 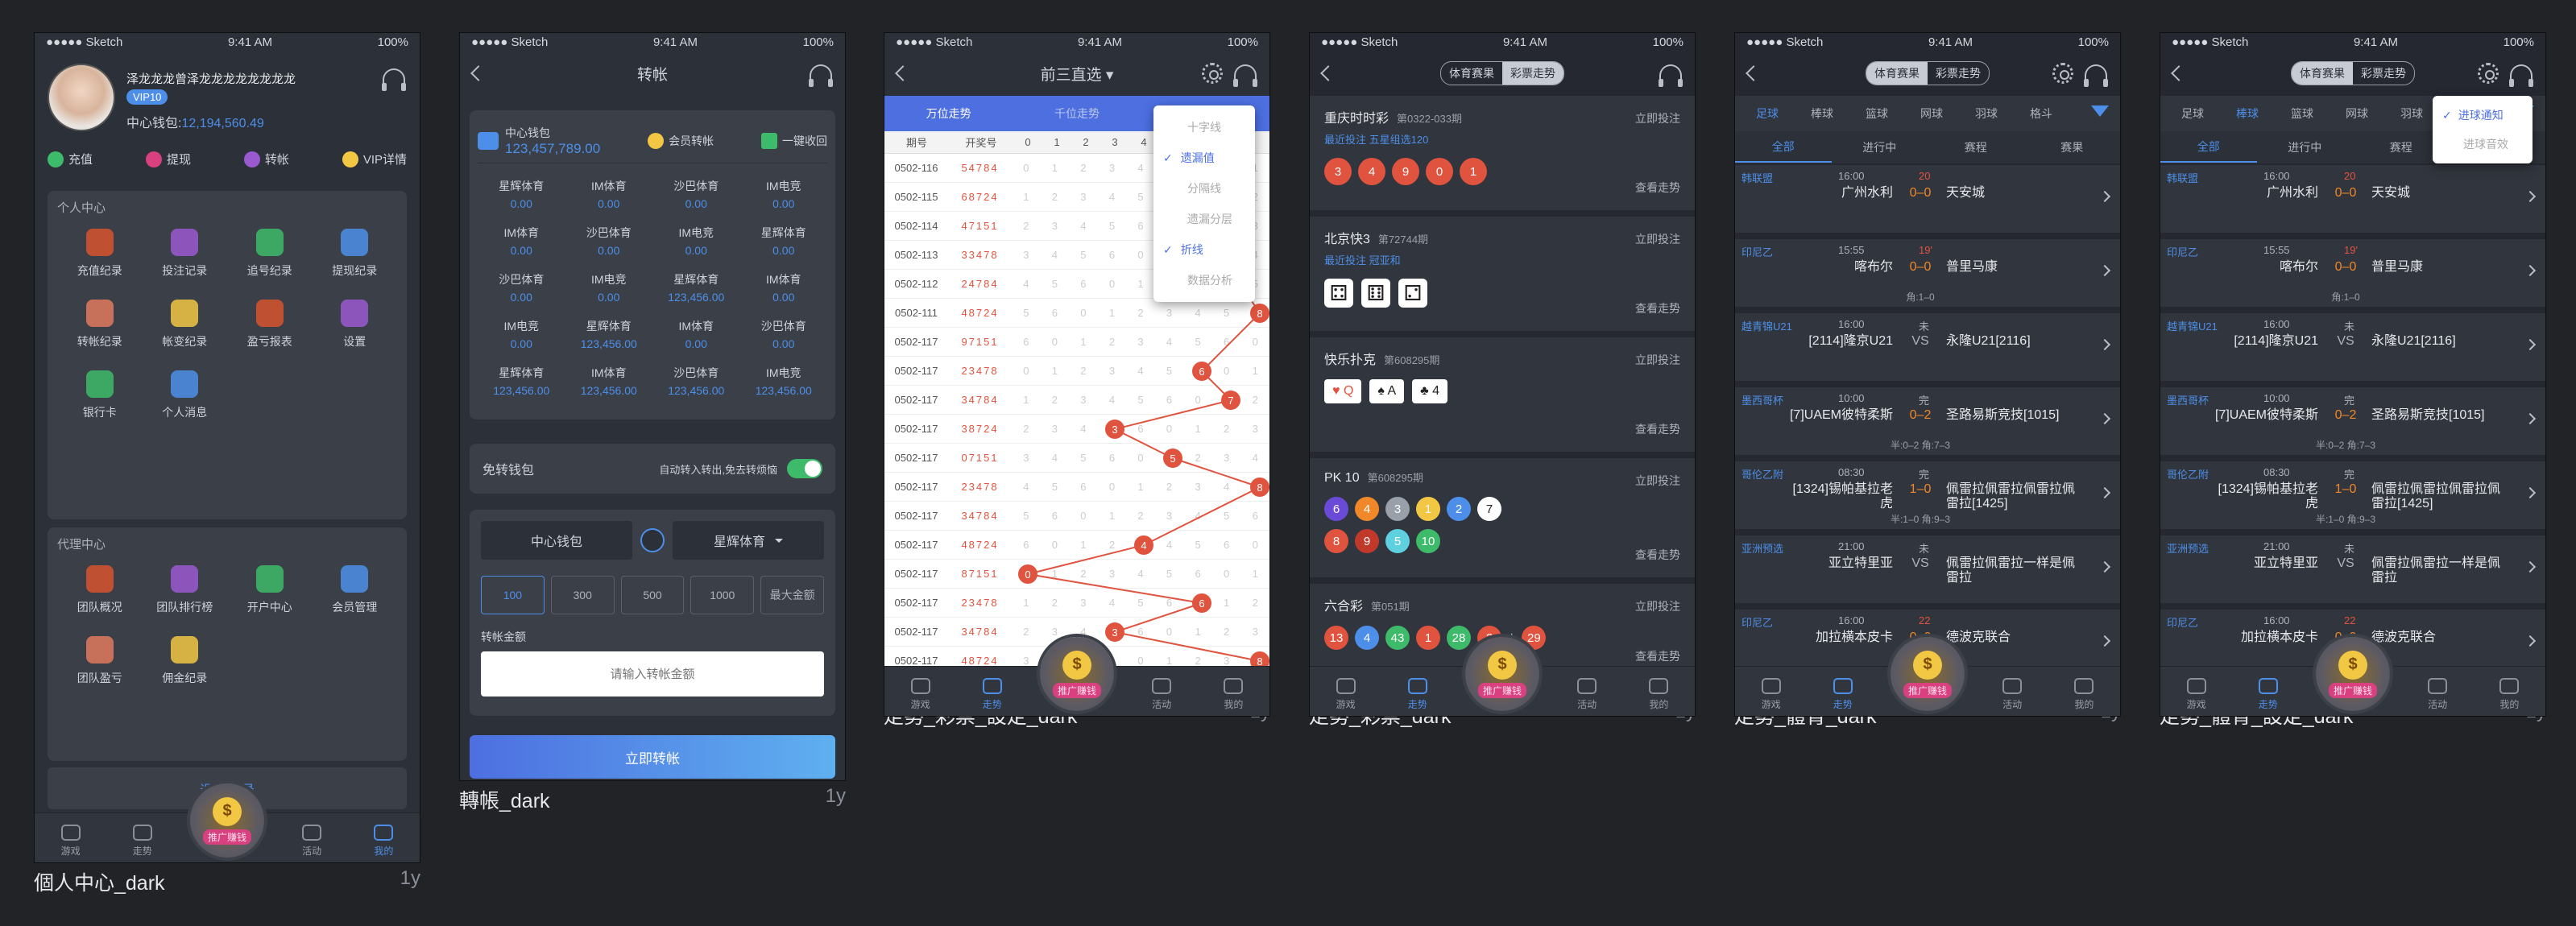 What do you see at coordinates (609, 381) in the screenshot?
I see `platform-balance: IM体育 123,456.00` at bounding box center [609, 381].